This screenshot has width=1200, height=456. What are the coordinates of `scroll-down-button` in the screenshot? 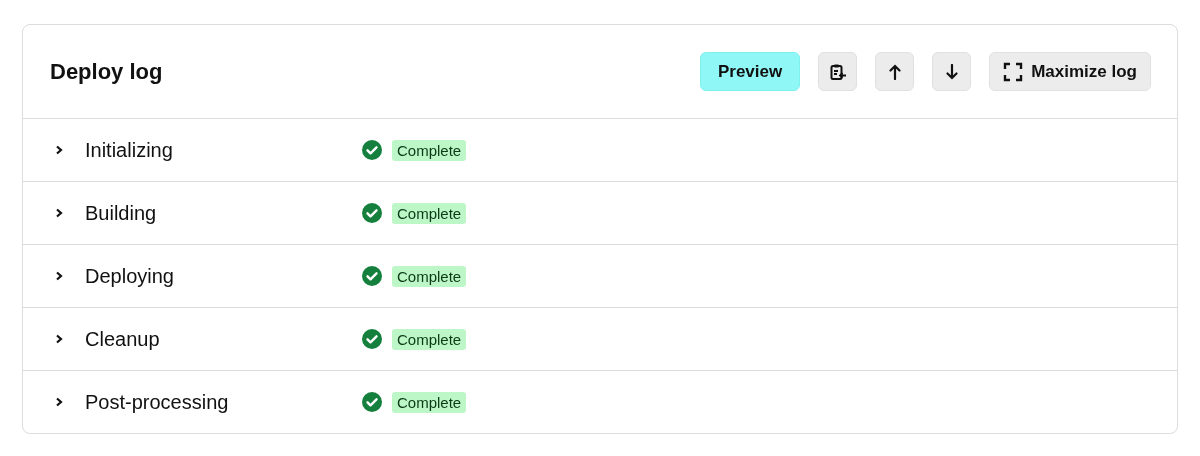 It's located at (952, 71).